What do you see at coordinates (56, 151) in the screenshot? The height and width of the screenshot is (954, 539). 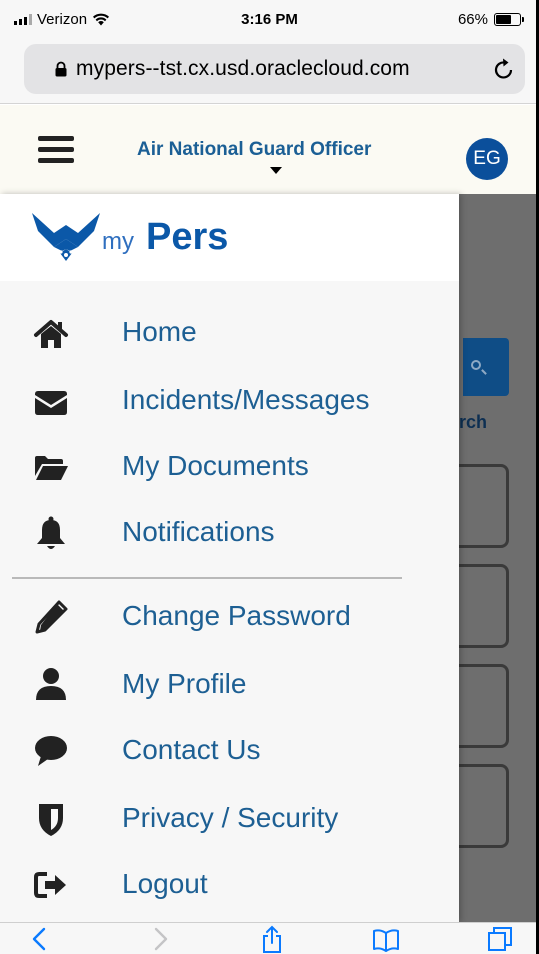 I see `hamburger-menu-icon` at bounding box center [56, 151].